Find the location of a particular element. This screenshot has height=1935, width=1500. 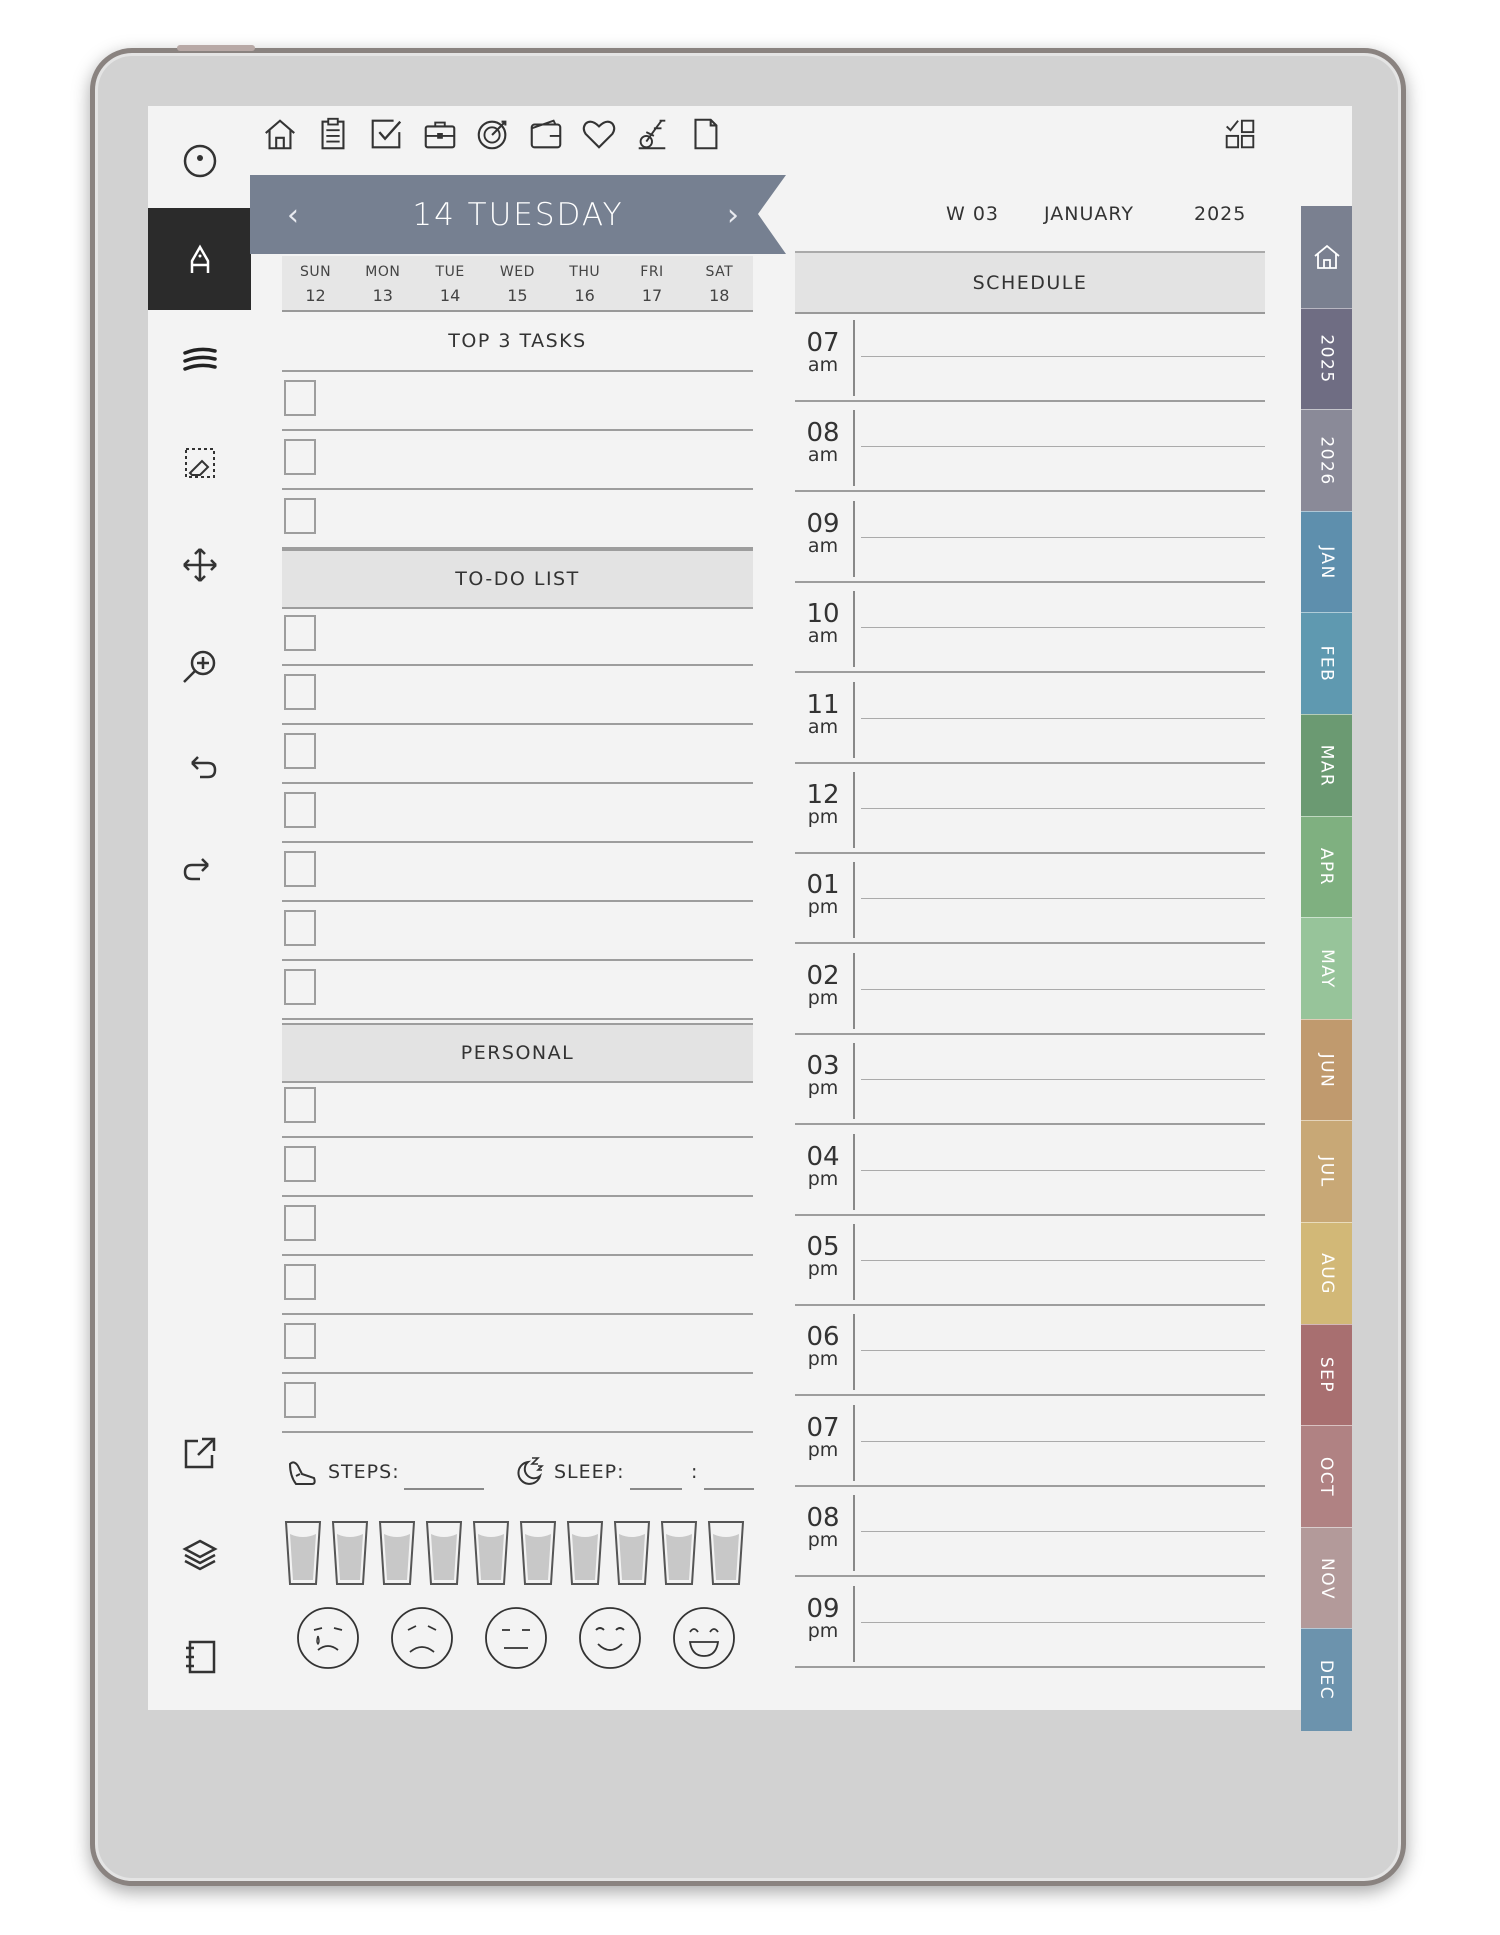

week-number: W 03 is located at coordinates (972, 214).